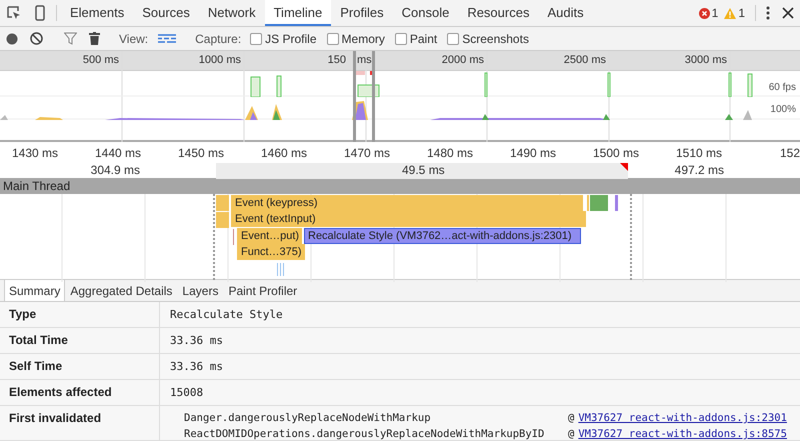 This screenshot has width=800, height=441. I want to click on thread-header: Main Thread, so click(400, 186).